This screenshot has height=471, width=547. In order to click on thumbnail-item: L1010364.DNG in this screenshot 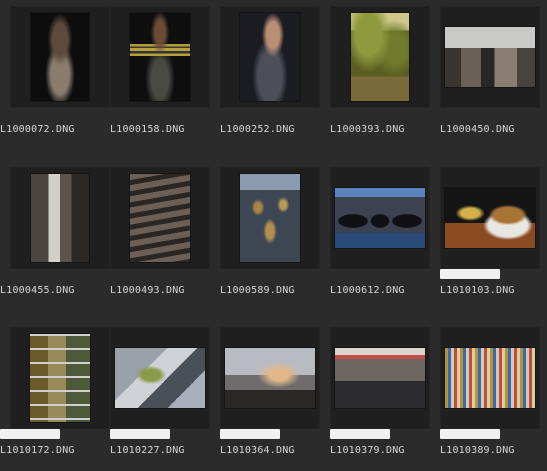, I will do `click(275, 396)`.